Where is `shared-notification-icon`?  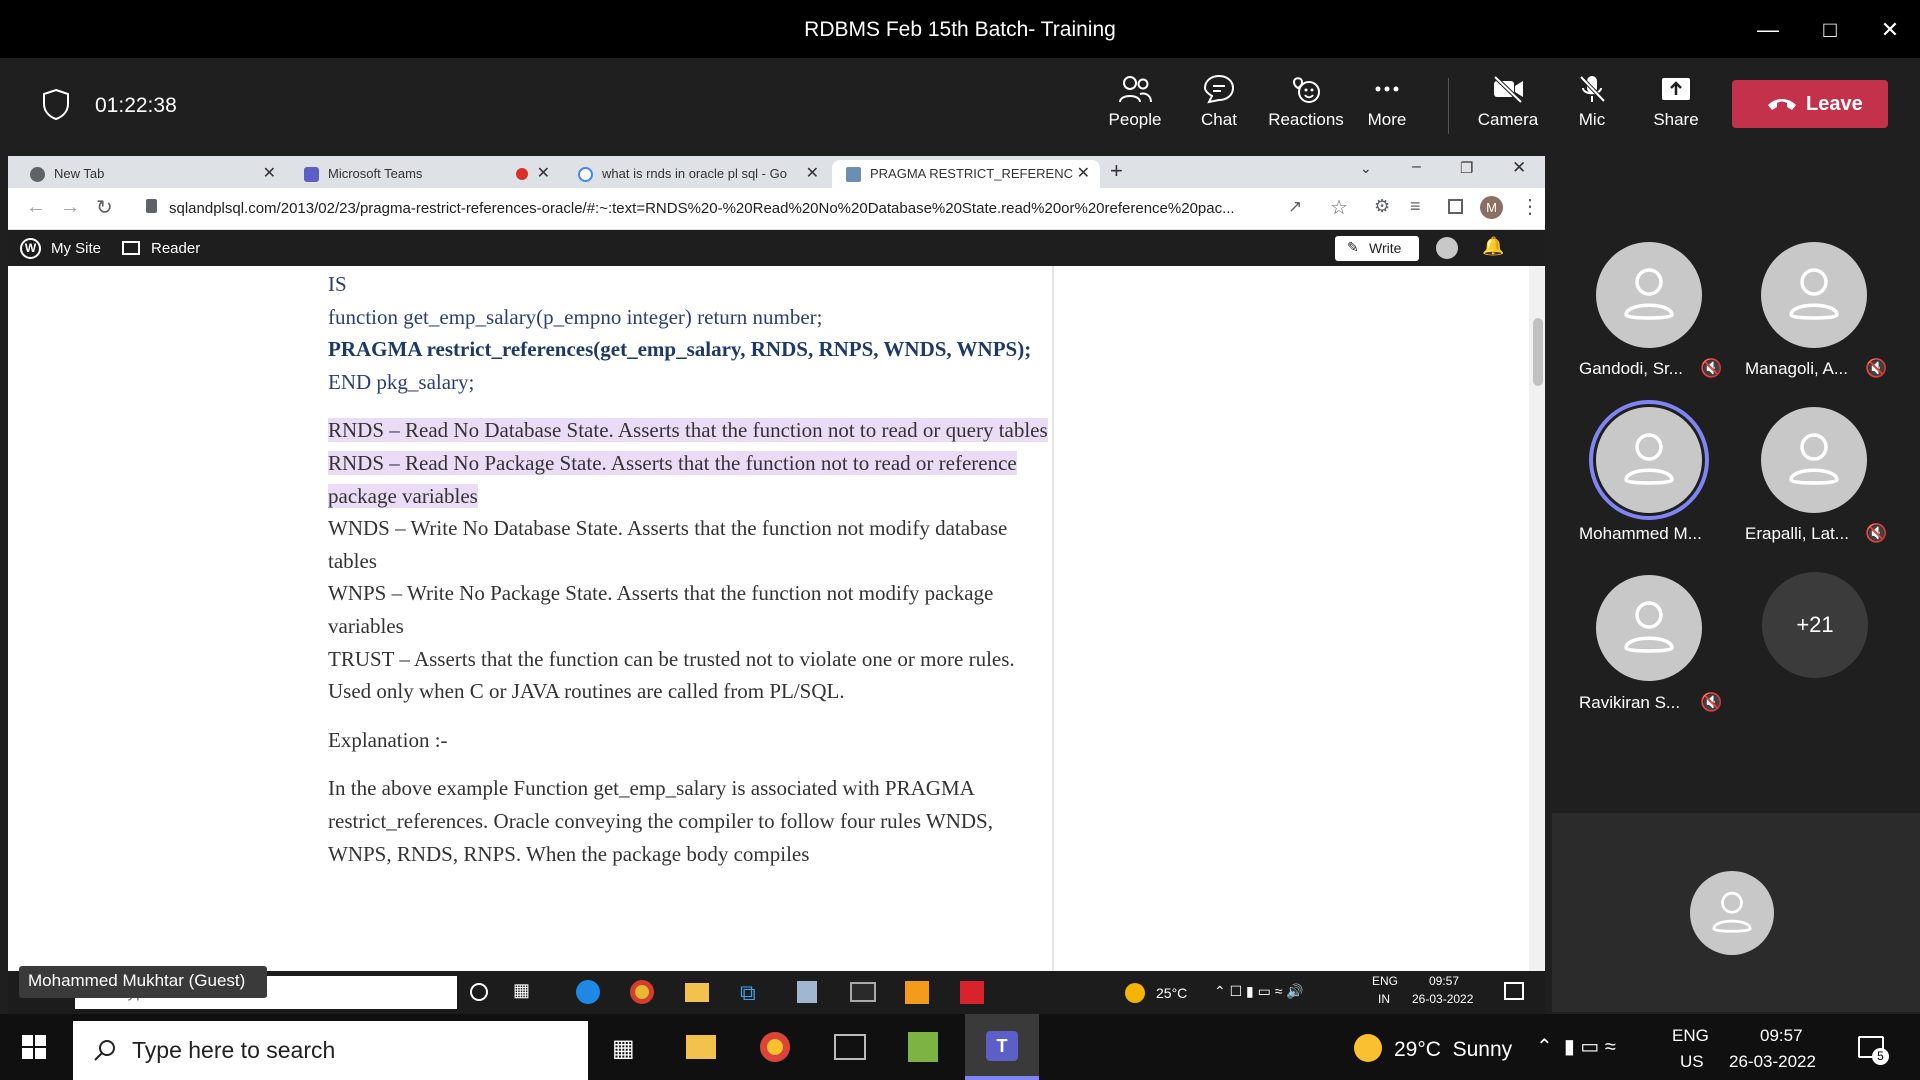
shared-notification-icon is located at coordinates (1514, 991).